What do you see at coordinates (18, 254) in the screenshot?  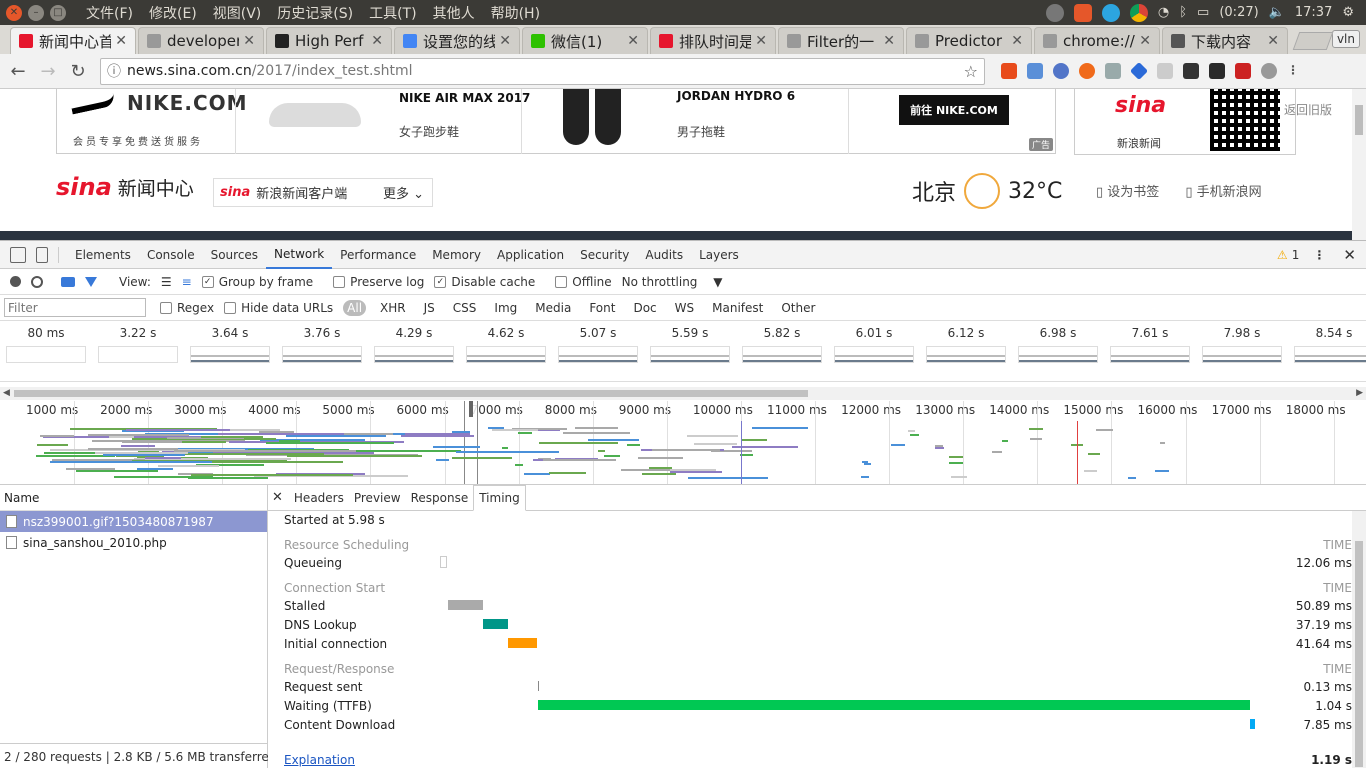 I see `inspect-element-icon` at bounding box center [18, 254].